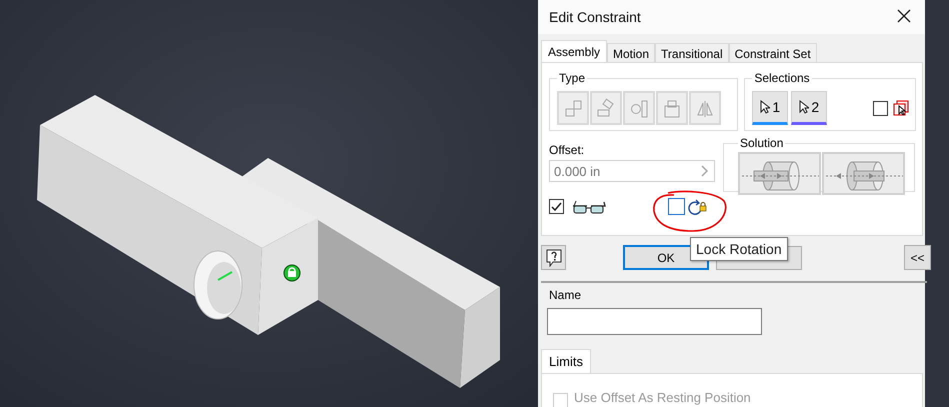  I want to click on field-label: Offset:, so click(567, 150).